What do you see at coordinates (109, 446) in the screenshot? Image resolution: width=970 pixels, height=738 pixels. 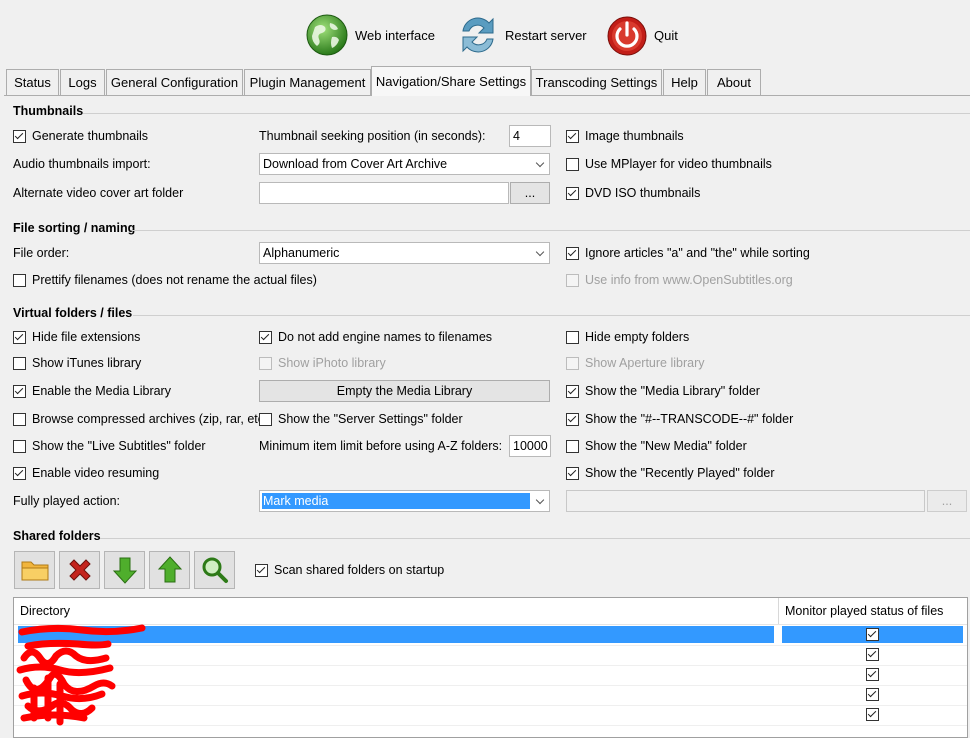 I see `live-subtitles-checkbox: Show the "Live Subtitles" folder` at bounding box center [109, 446].